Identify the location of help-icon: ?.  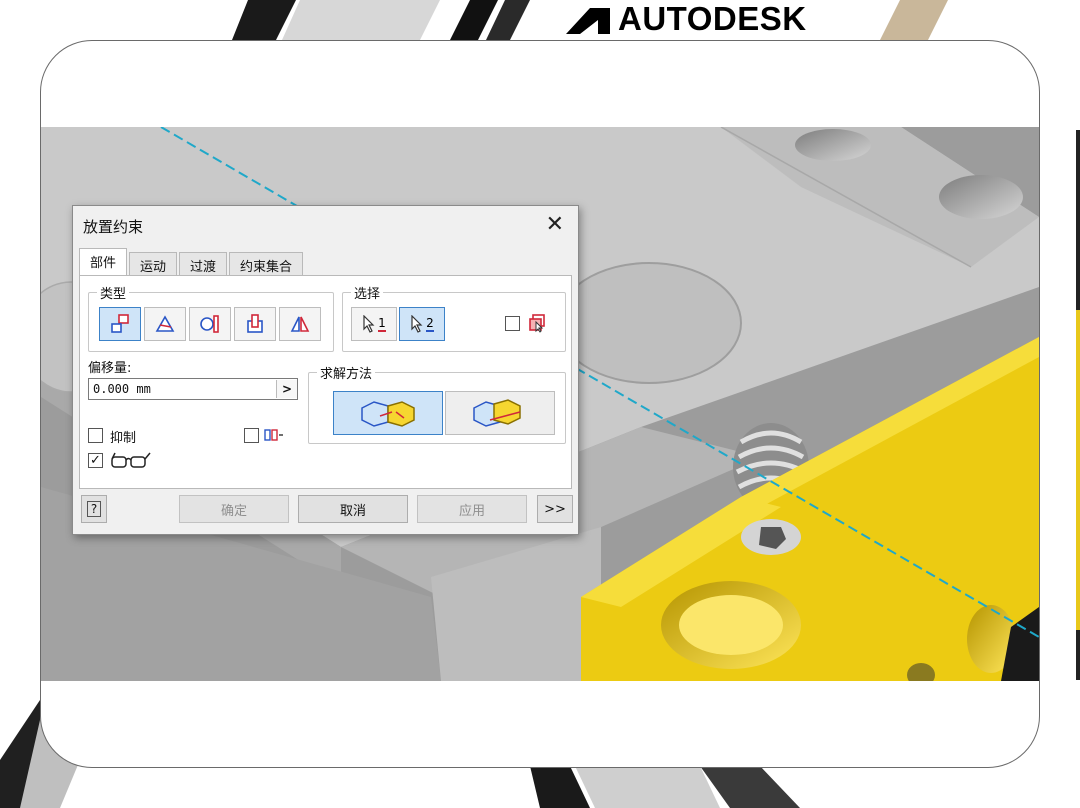
(94, 509).